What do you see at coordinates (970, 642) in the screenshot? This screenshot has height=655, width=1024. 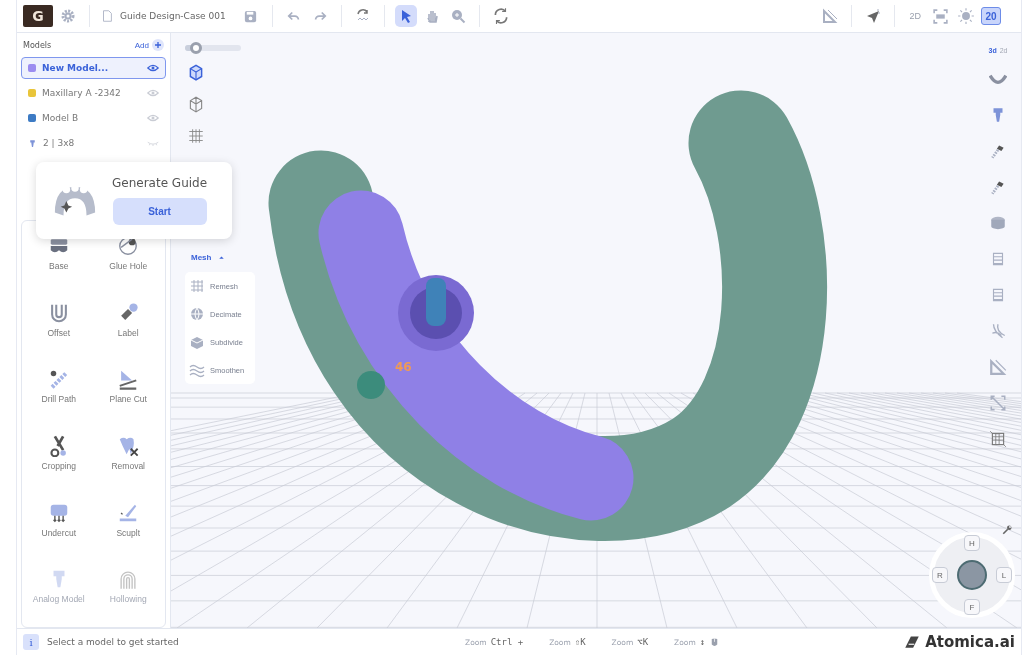 I see `brand-name: Atomica.ai` at bounding box center [970, 642].